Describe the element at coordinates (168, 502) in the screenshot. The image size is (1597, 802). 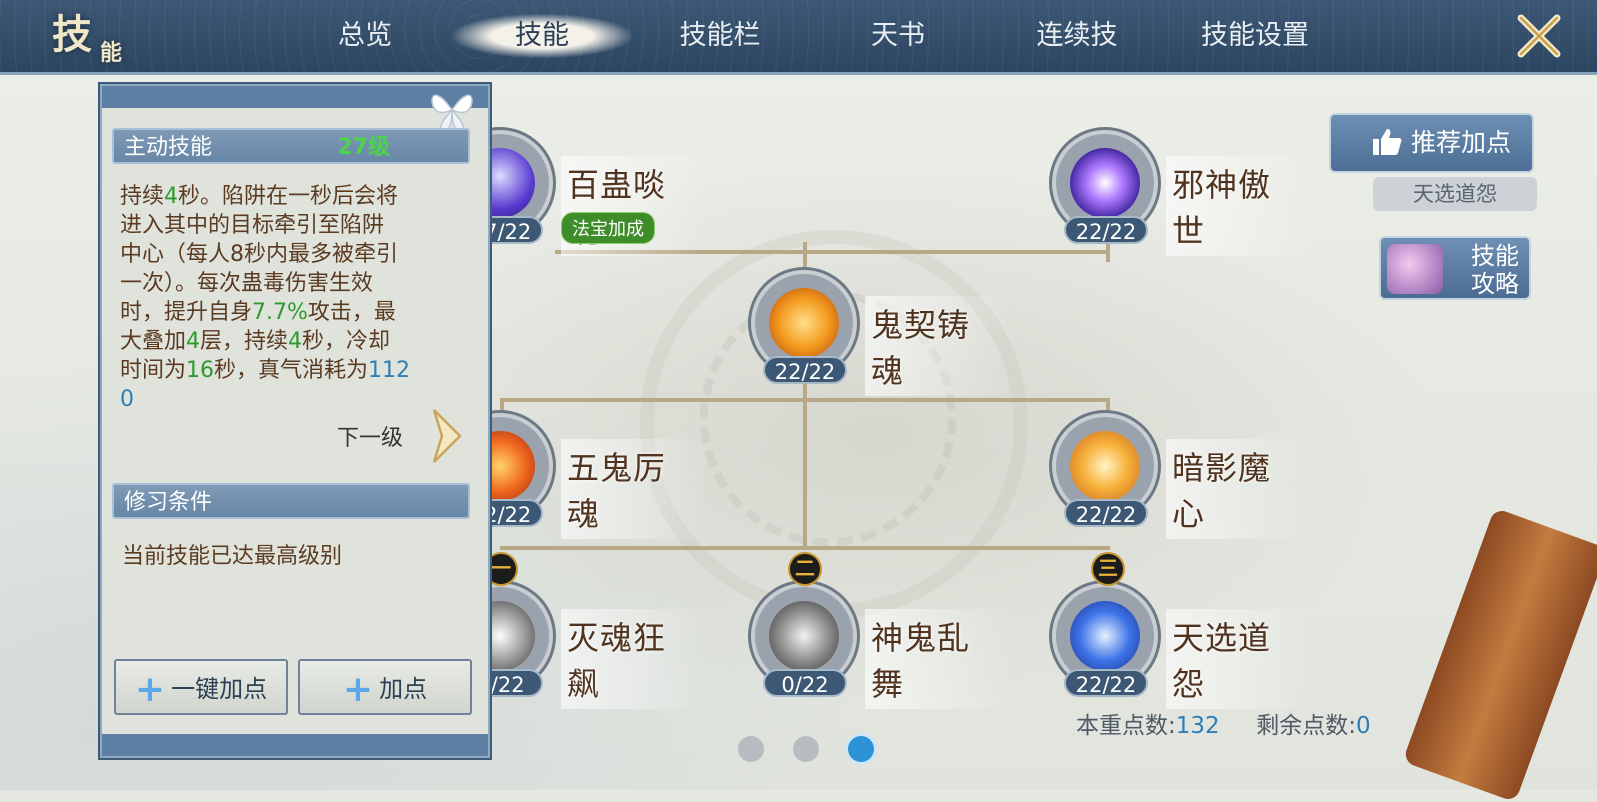
I see `requirement-label: 修习条件` at that location.